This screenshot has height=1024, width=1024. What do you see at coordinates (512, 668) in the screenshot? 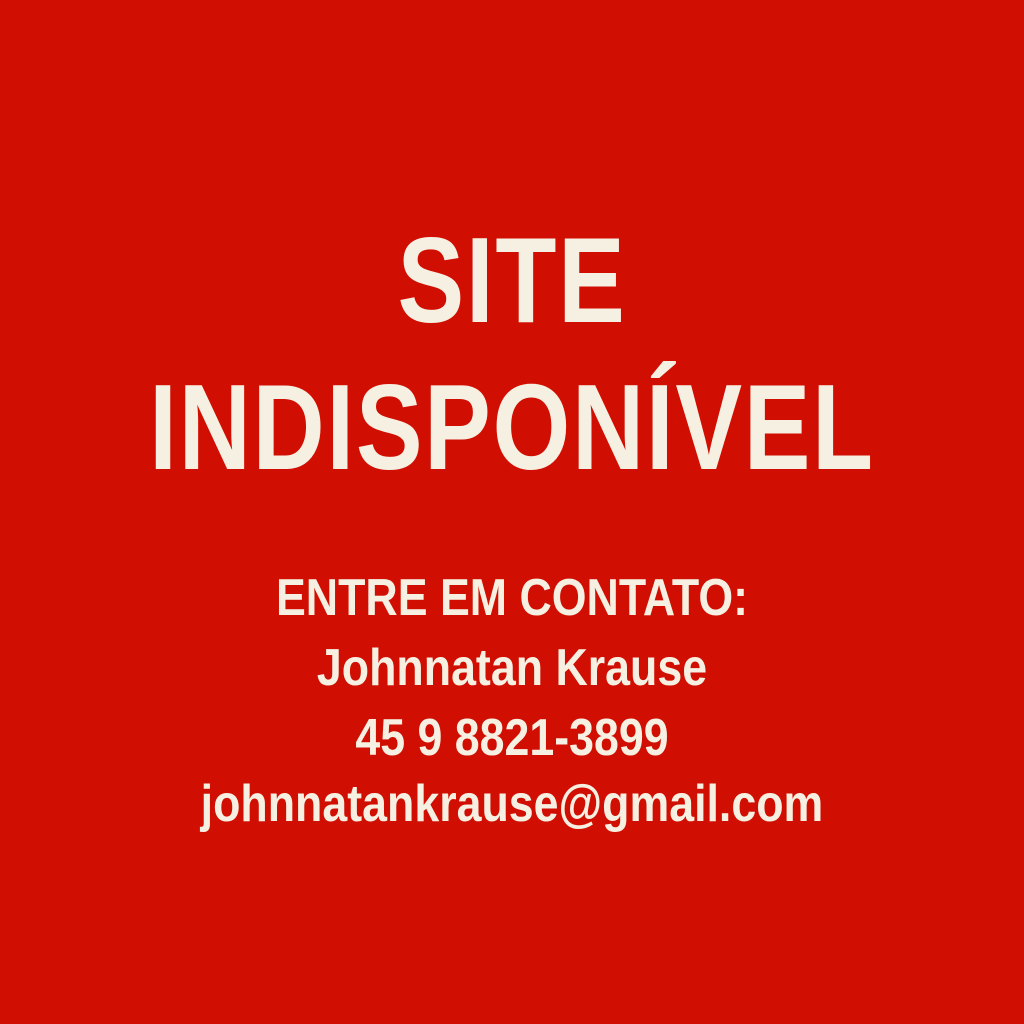
I see `contact-name: Johnnatan Krause` at bounding box center [512, 668].